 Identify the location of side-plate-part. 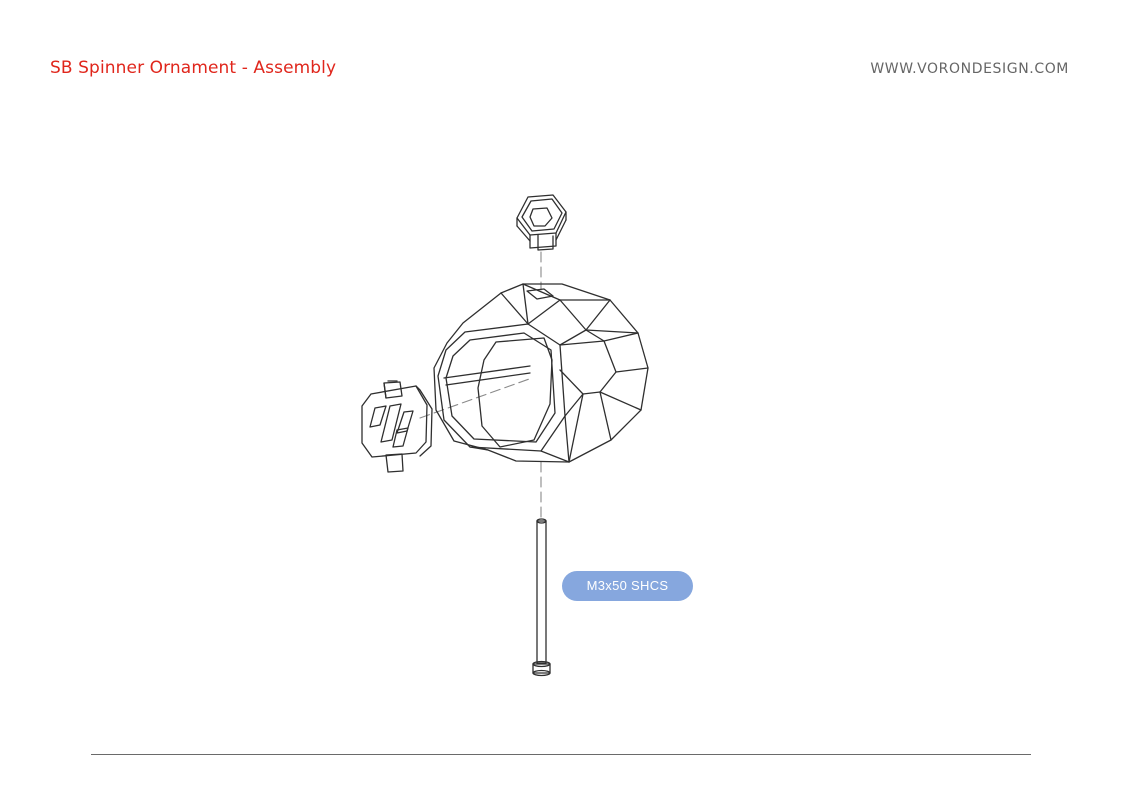
(397, 426).